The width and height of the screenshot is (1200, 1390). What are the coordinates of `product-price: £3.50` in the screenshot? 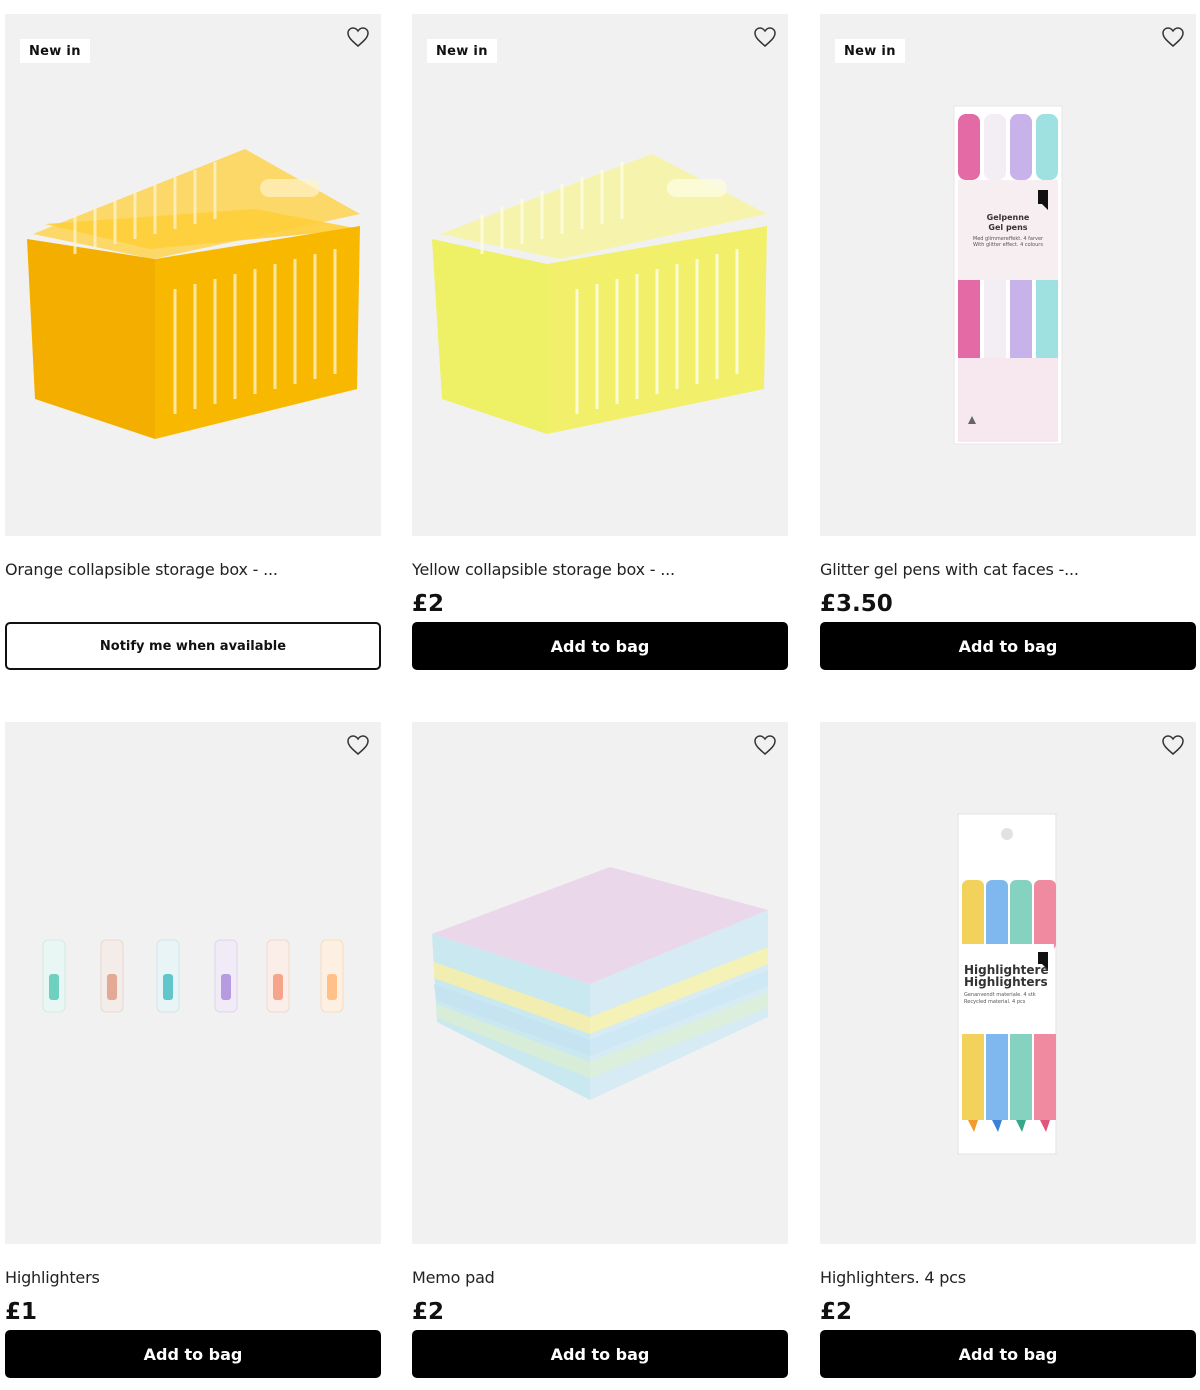 It's located at (856, 604).